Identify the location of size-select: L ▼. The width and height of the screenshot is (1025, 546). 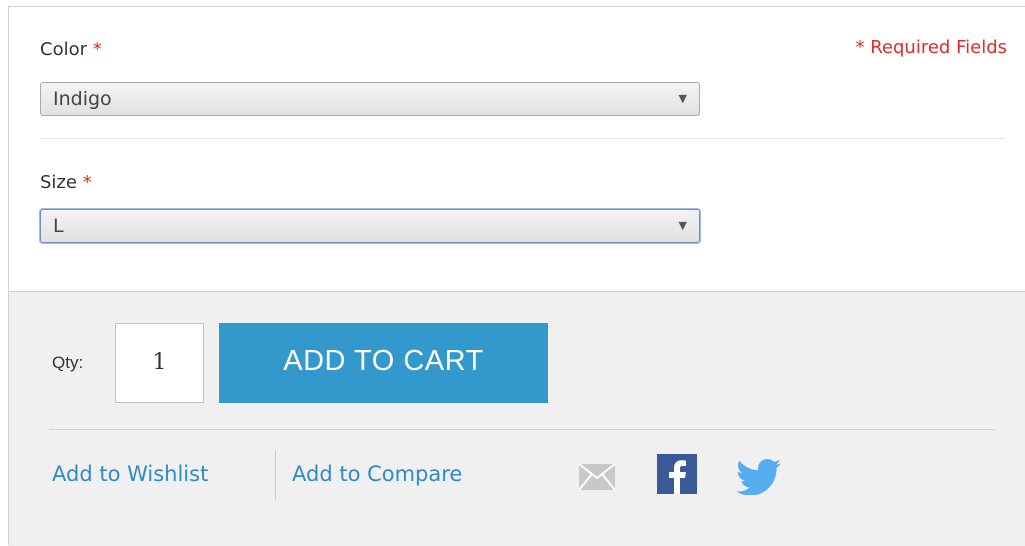
(370, 226).